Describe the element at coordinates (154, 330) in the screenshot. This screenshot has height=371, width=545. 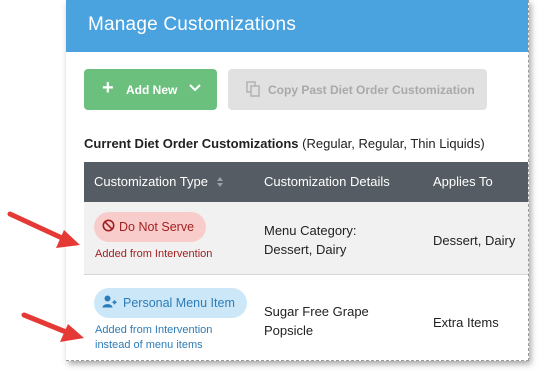
I see `note-line: Added from Intervention` at that location.